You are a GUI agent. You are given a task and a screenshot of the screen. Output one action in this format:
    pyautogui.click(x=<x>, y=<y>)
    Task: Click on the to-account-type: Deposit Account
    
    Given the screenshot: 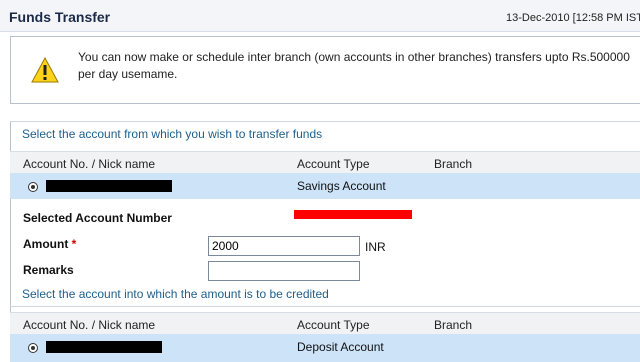 What is the action you would take?
    pyautogui.click(x=340, y=347)
    